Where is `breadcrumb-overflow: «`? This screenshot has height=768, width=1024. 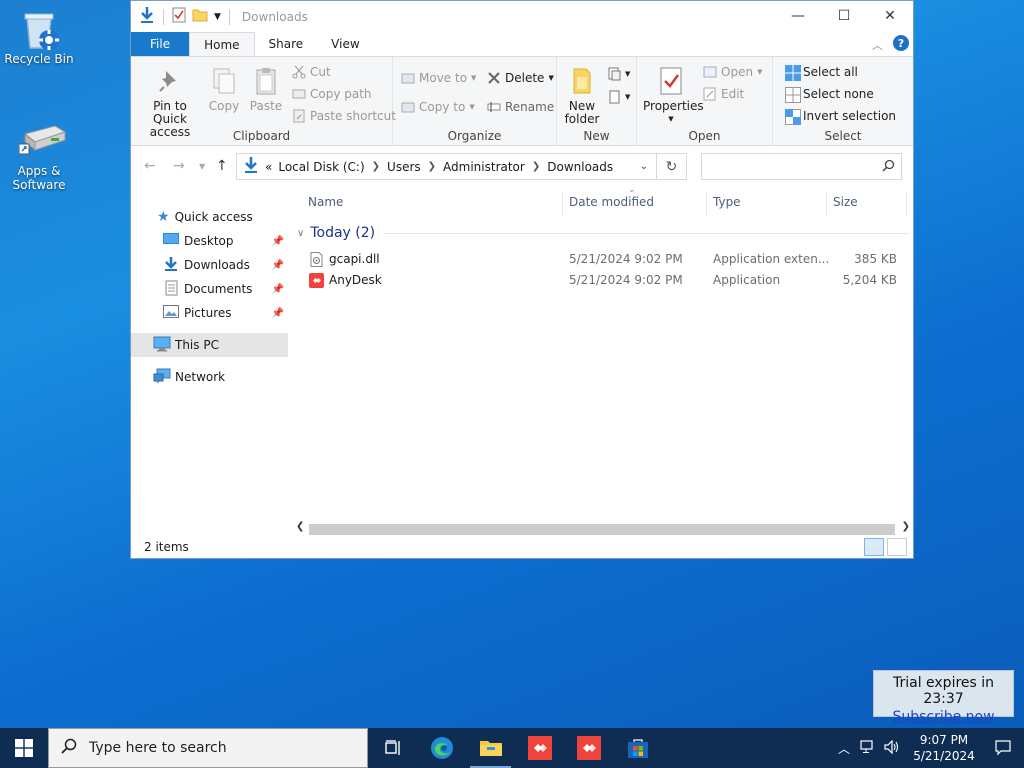
breadcrumb-overflow: « is located at coordinates (268, 167).